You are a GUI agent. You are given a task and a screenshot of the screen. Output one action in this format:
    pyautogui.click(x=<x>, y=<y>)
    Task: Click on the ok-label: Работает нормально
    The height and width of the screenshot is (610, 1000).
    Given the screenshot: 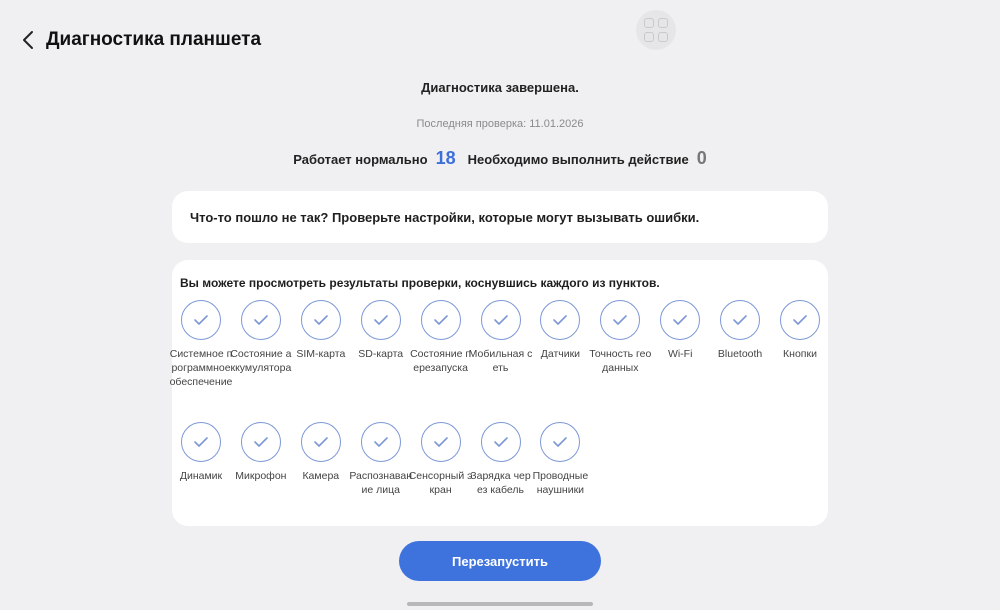 What is the action you would take?
    pyautogui.click(x=360, y=159)
    